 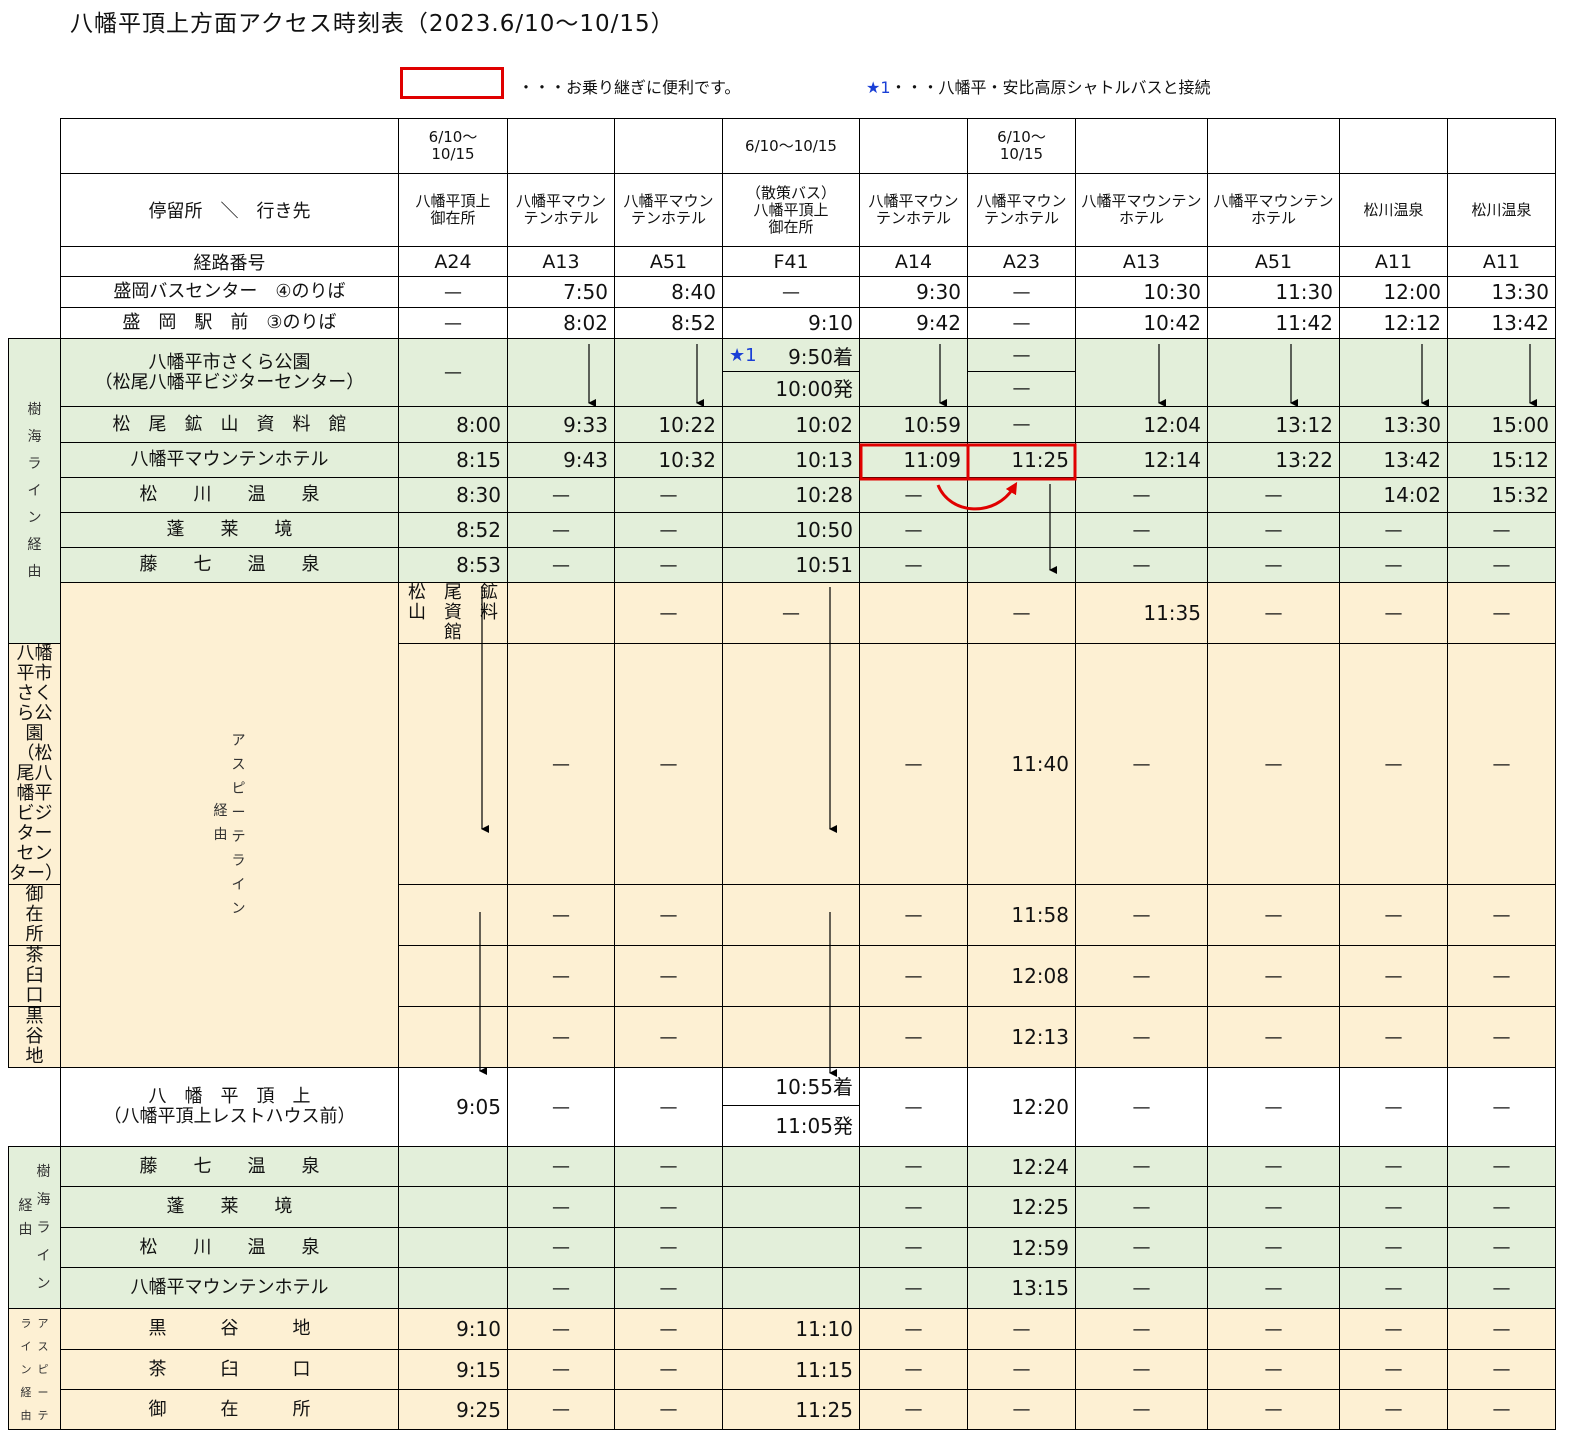 I want to click on time-cell: 9:05, so click(x=453, y=1107).